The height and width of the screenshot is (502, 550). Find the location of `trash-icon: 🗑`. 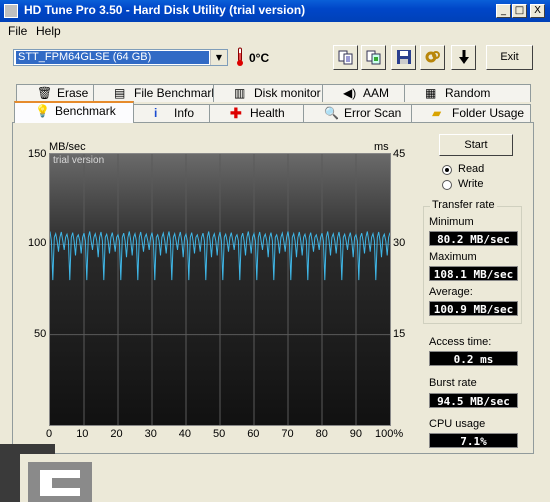

trash-icon: 🗑 is located at coordinates (45, 93).